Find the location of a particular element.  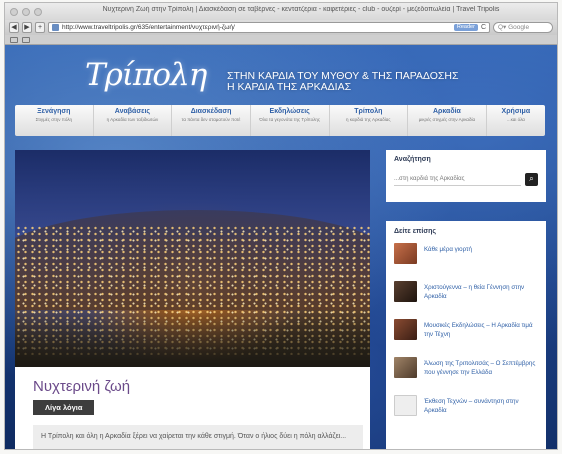

nav-item-xenagisi: Ξενάγηση Στιγμές στην πόλη is located at coordinates (54, 120).